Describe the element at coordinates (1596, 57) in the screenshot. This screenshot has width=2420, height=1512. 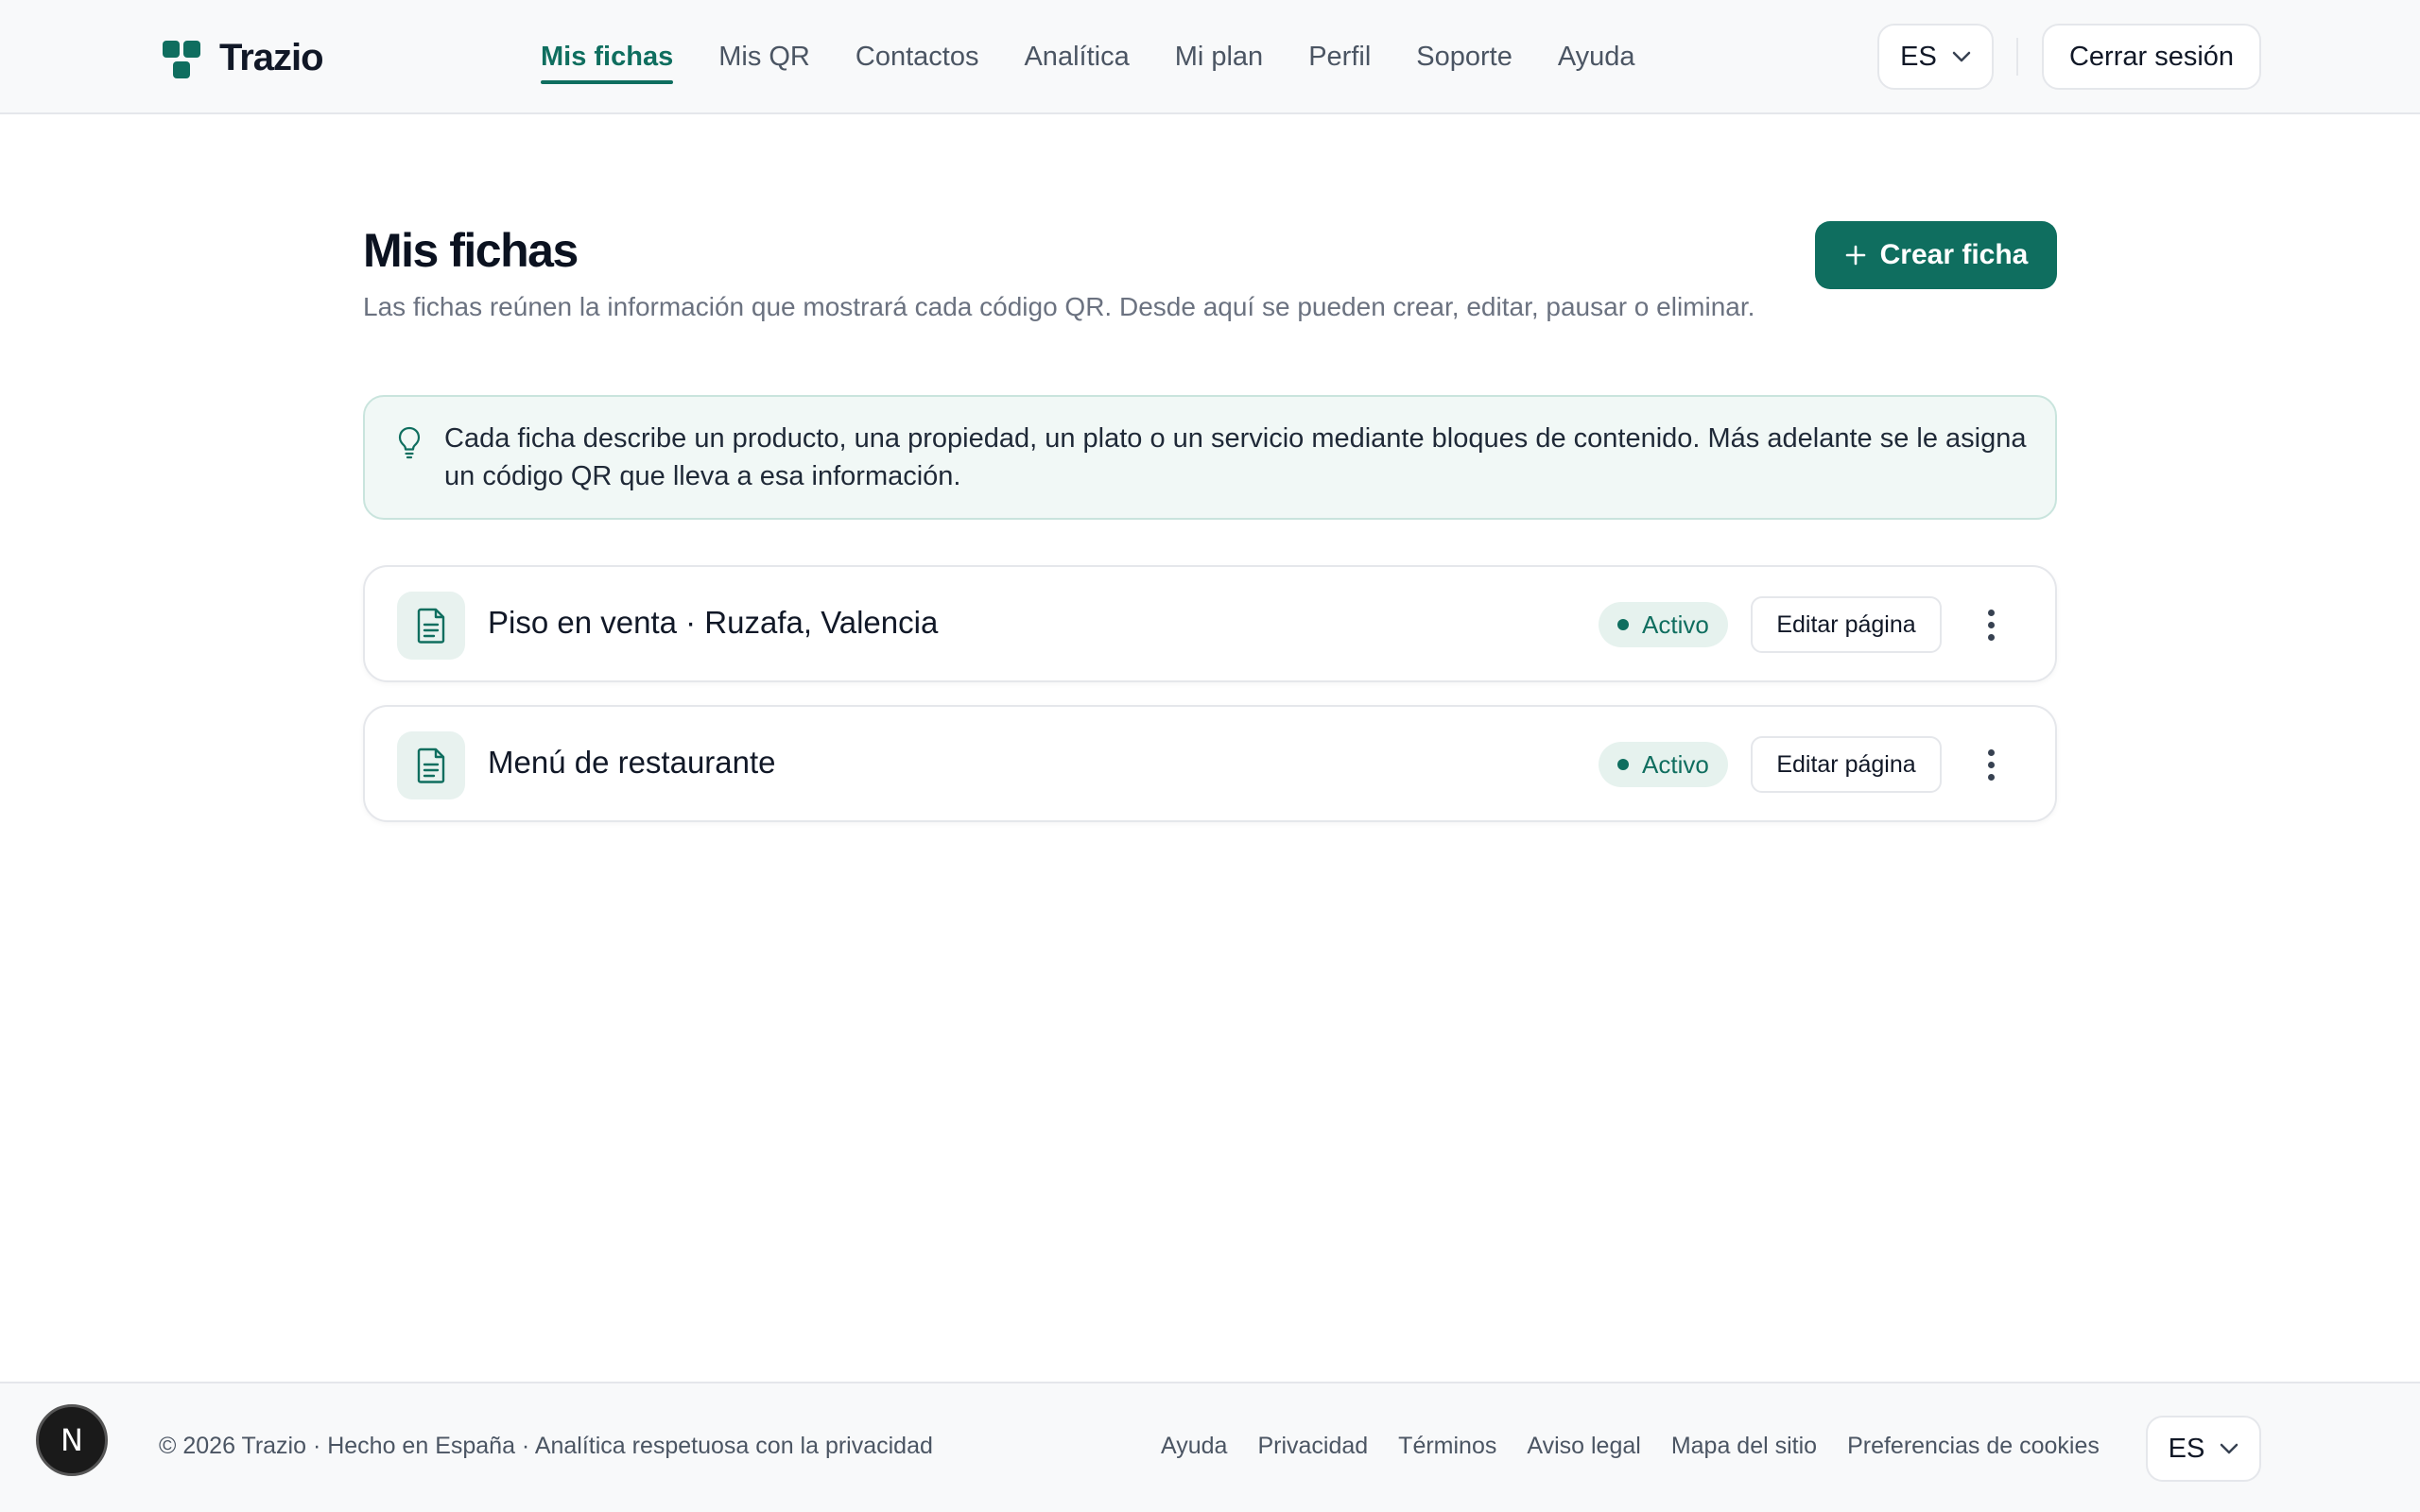
I see `nav-item-ayuda: Ayuda` at that location.